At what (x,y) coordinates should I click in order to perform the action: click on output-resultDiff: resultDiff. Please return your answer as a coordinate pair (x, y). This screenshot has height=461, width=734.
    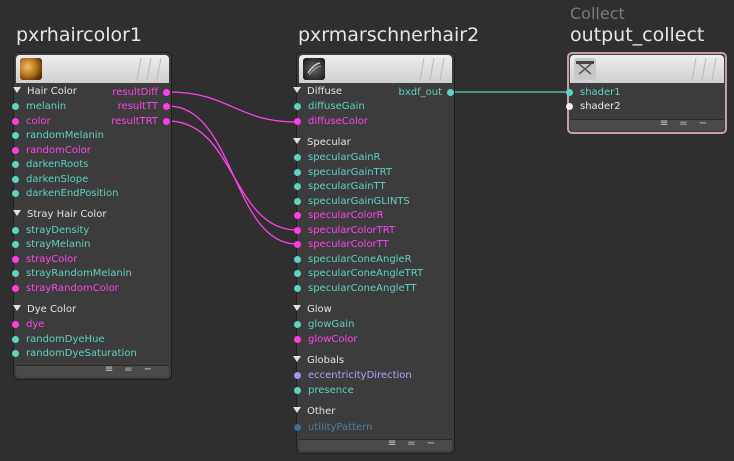
    Looking at the image, I should click on (130, 92).